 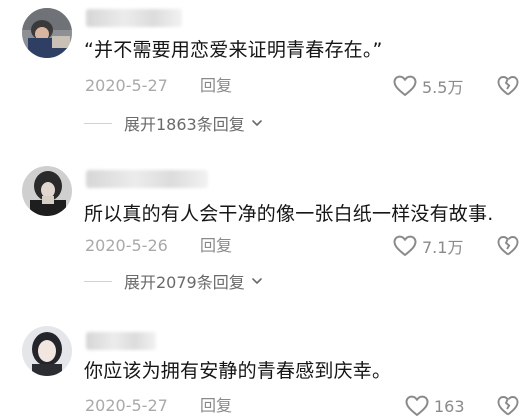 What do you see at coordinates (184, 282) in the screenshot?
I see `expand-replies-label: 展开2079条回复` at bounding box center [184, 282].